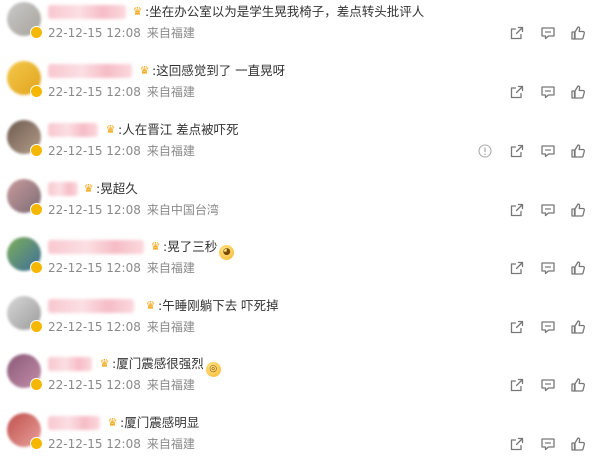 The image size is (600, 469). Describe the element at coordinates (190, 246) in the screenshot. I see `comment-text-content: :晃了三秒` at that location.